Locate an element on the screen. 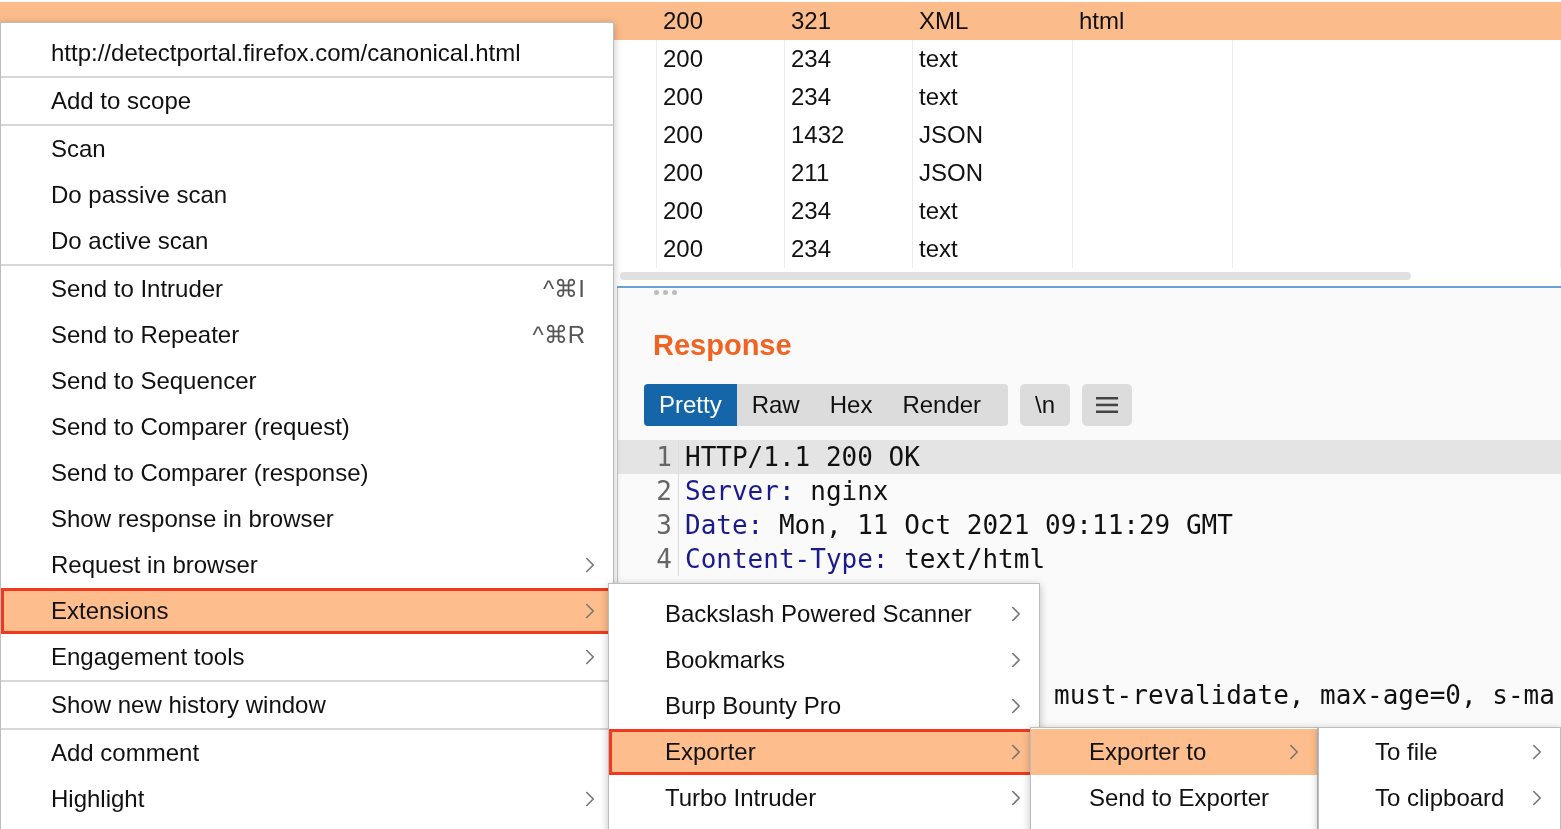  panel-title: Response is located at coordinates (723, 345).